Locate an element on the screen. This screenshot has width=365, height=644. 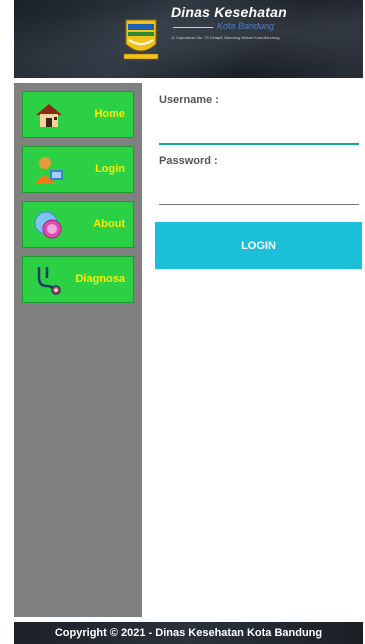
login-button: LOGIN is located at coordinates (258, 245).